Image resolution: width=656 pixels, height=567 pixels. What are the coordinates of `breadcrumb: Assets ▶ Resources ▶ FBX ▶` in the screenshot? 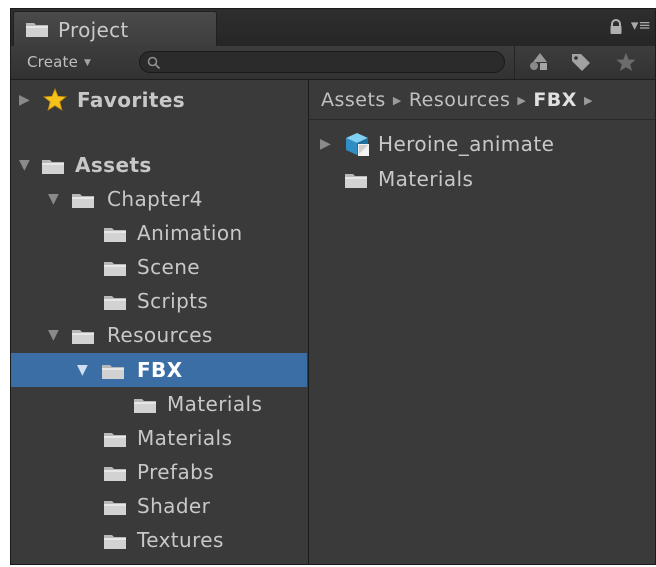 It's located at (482, 100).